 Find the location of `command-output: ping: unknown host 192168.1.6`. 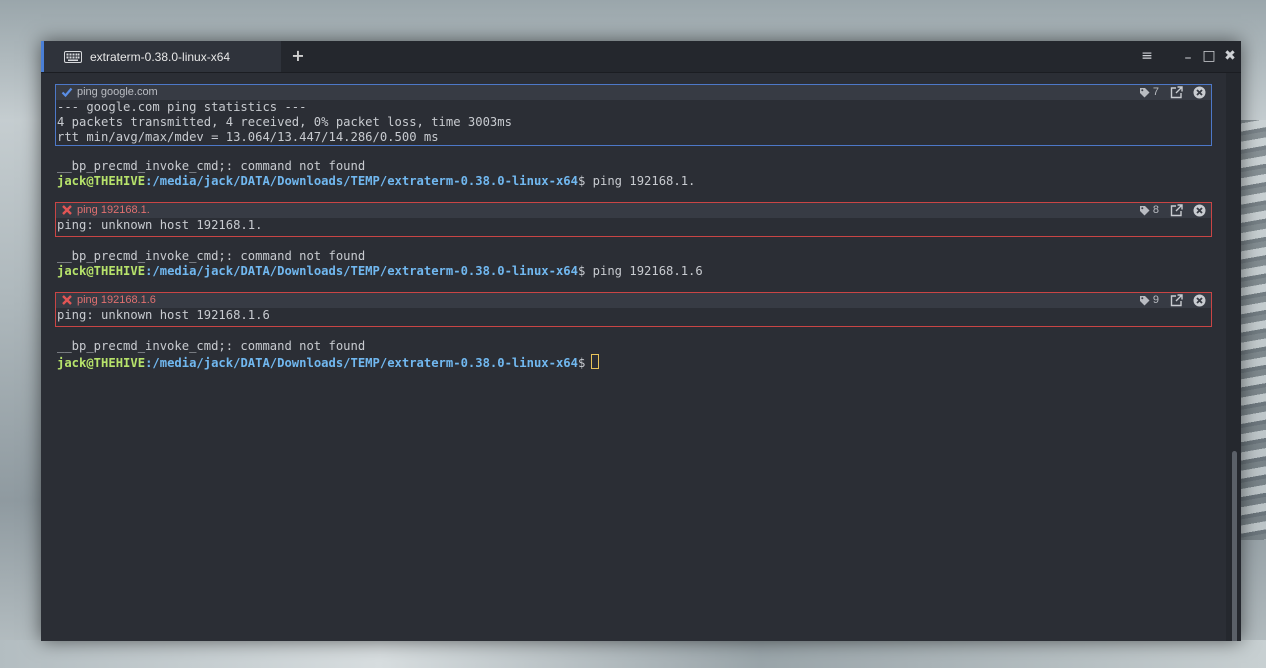

command-output: ping: unknown host 192168.1.6 is located at coordinates (633, 315).